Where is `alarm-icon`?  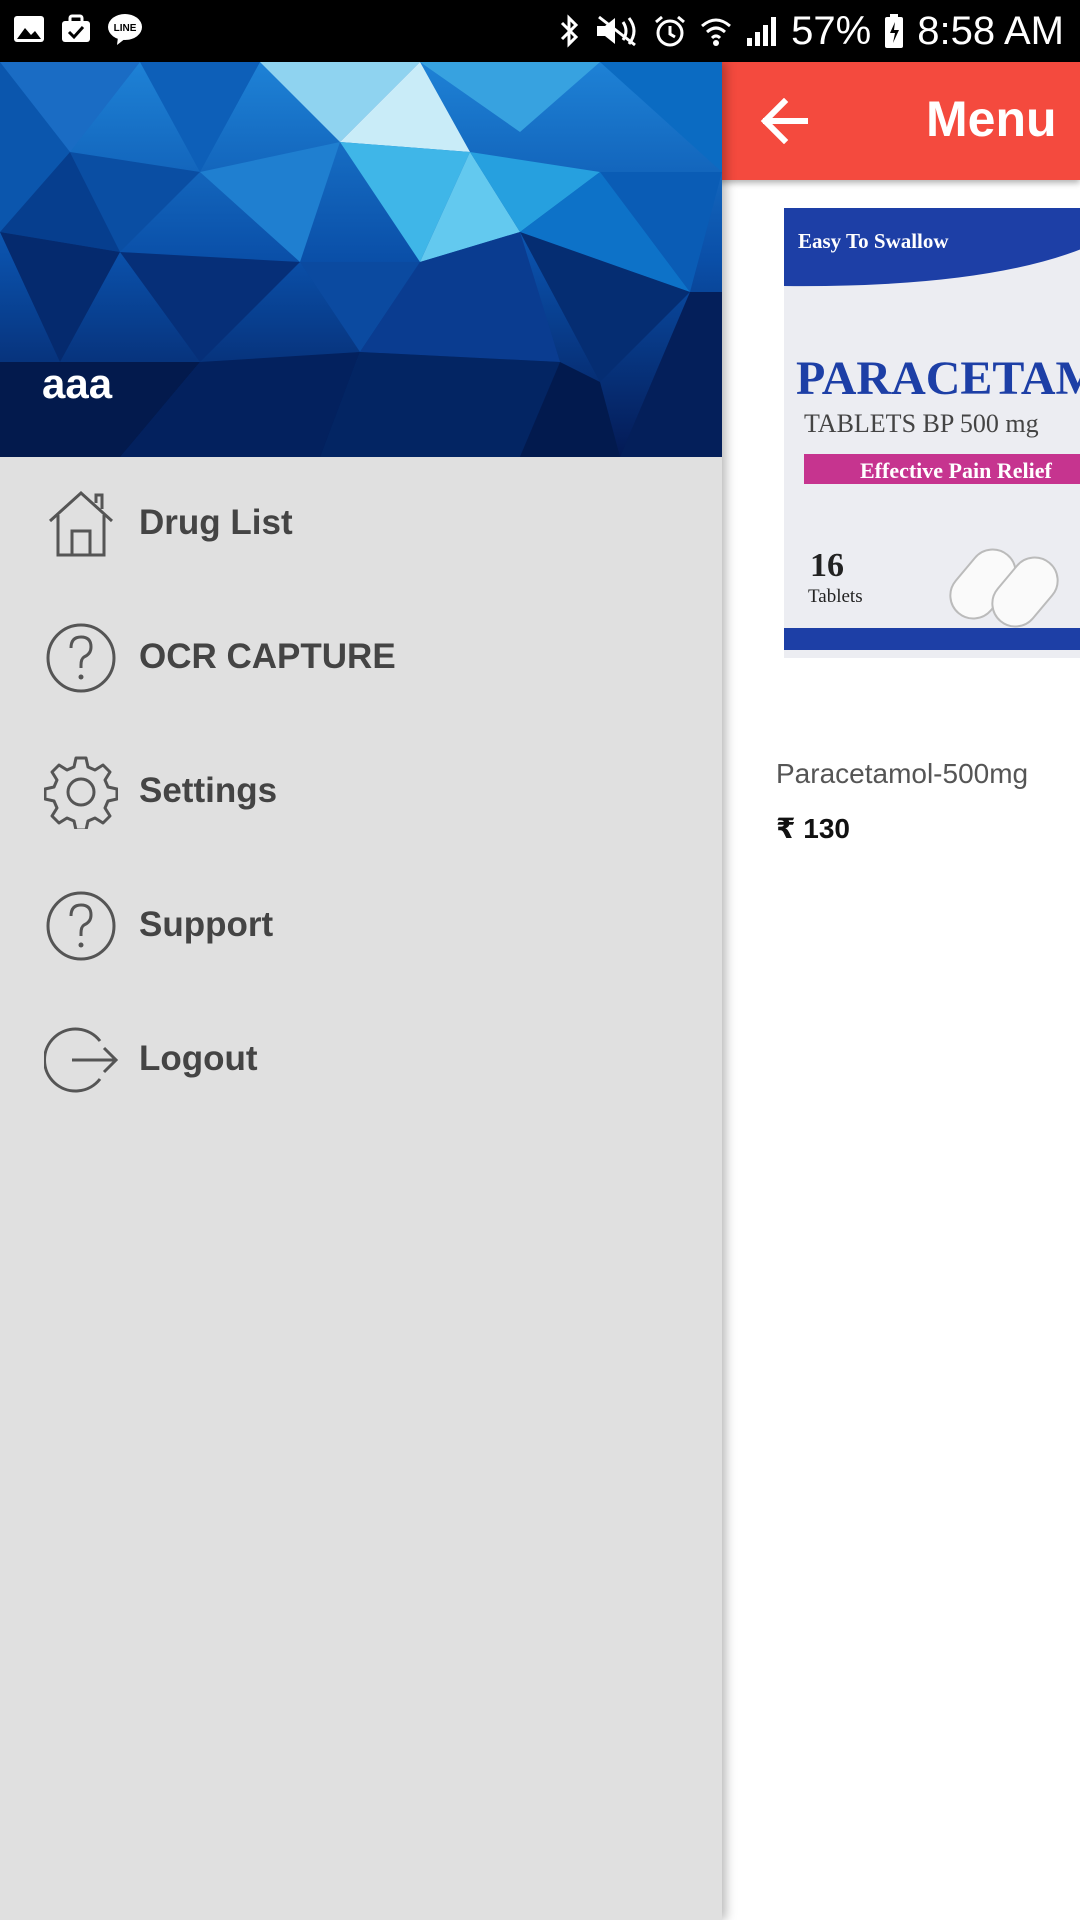 alarm-icon is located at coordinates (670, 31).